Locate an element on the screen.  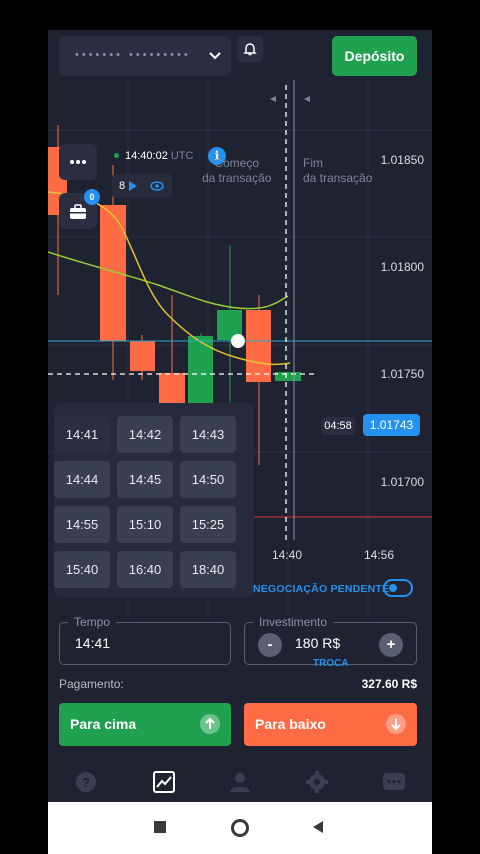
toggle-knob is located at coordinates (393, 588).